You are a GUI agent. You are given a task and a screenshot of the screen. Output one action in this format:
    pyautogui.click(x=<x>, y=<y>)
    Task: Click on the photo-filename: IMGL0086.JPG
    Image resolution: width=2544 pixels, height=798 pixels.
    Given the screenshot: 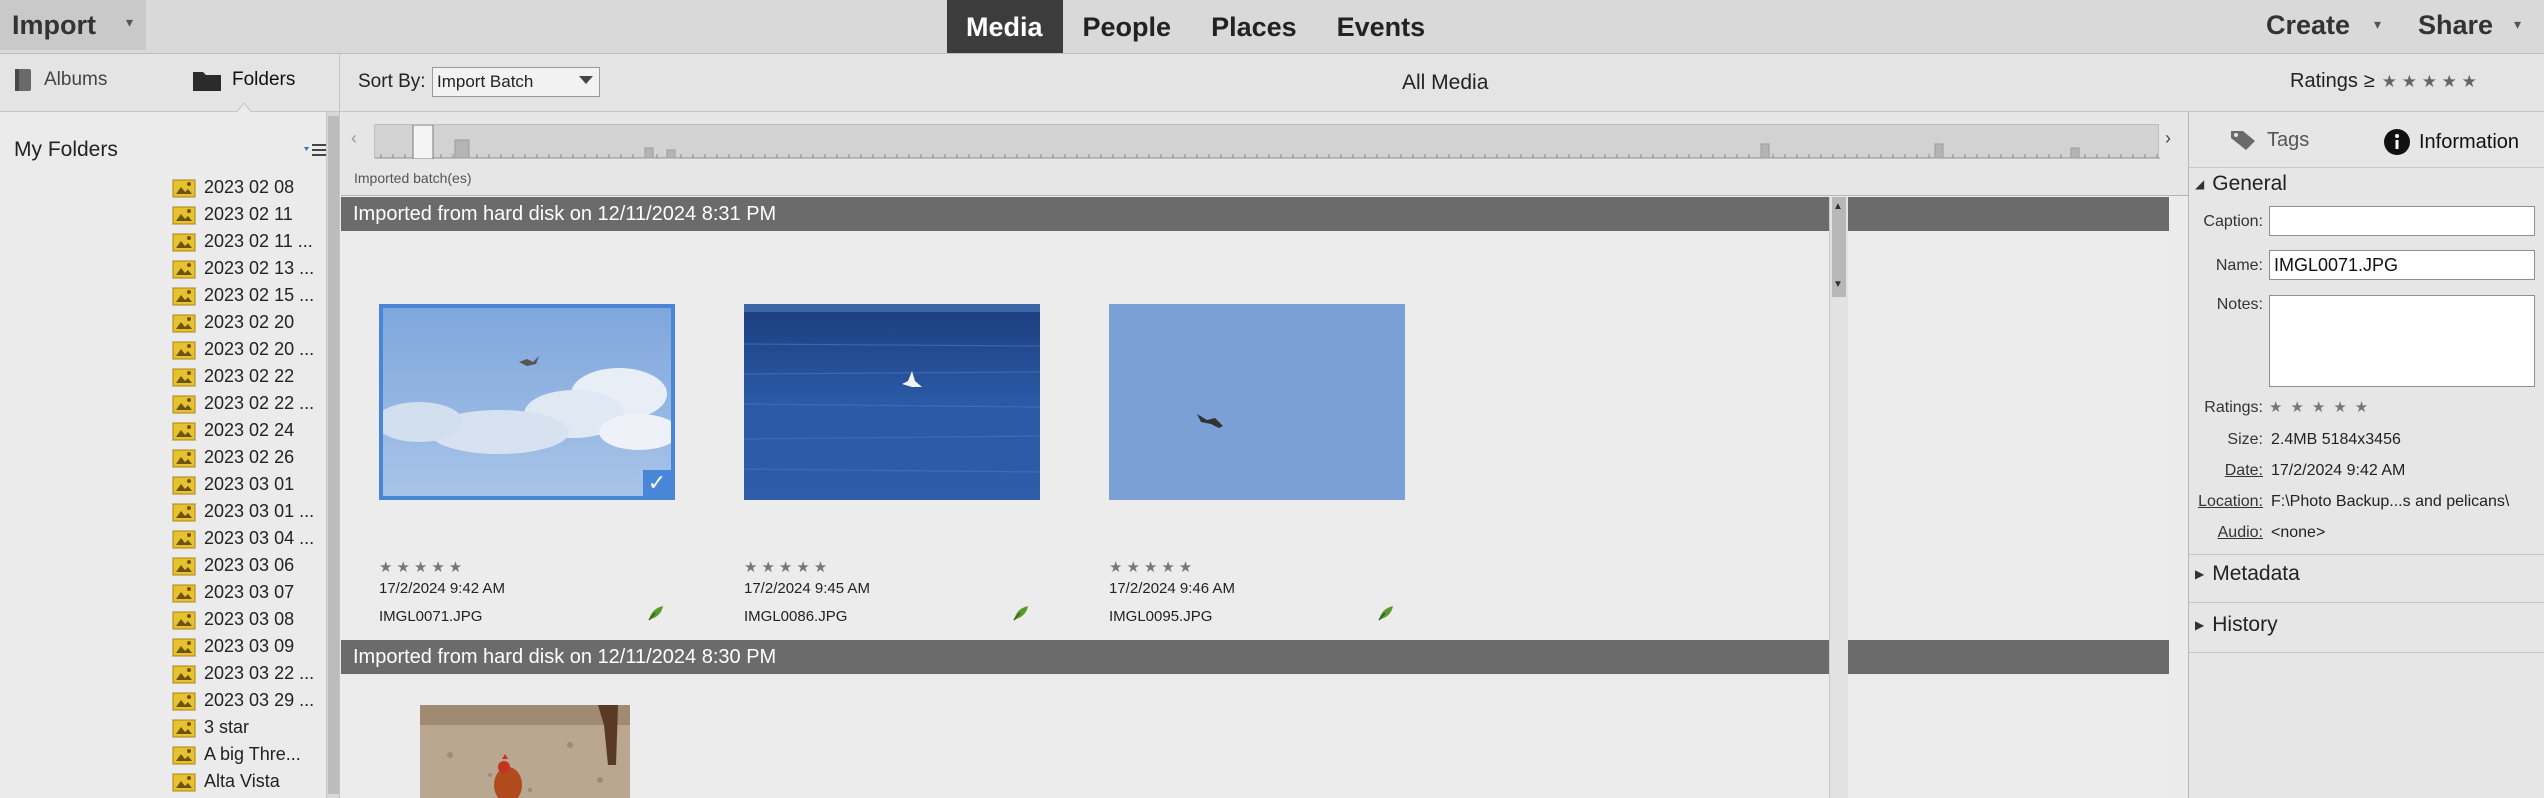 What is the action you would take?
    pyautogui.click(x=796, y=616)
    